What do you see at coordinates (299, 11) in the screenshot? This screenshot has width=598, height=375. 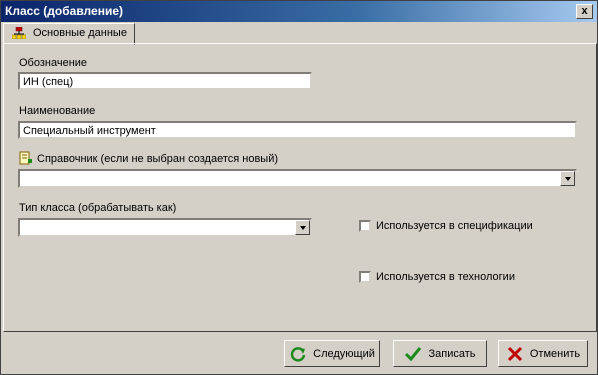 I see `title-bar: Класс (добавление) x` at bounding box center [299, 11].